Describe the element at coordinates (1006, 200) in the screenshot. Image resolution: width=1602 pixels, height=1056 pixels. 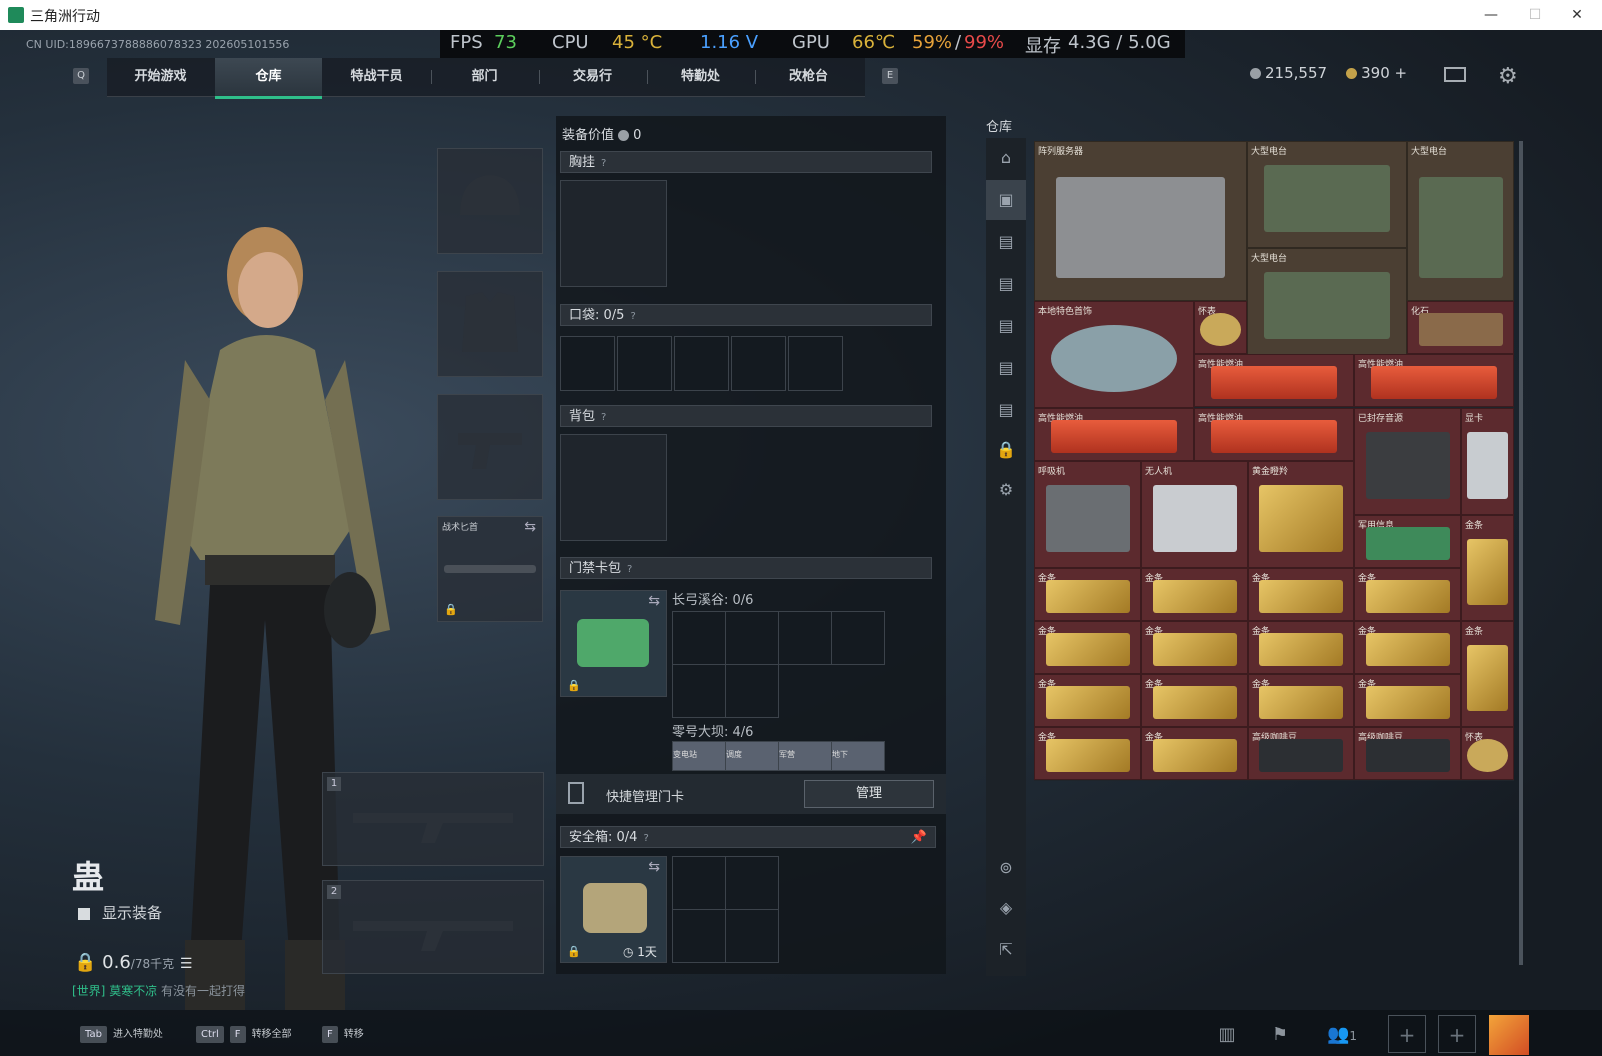
I see `warehouse-tab-icon: ▣` at that location.